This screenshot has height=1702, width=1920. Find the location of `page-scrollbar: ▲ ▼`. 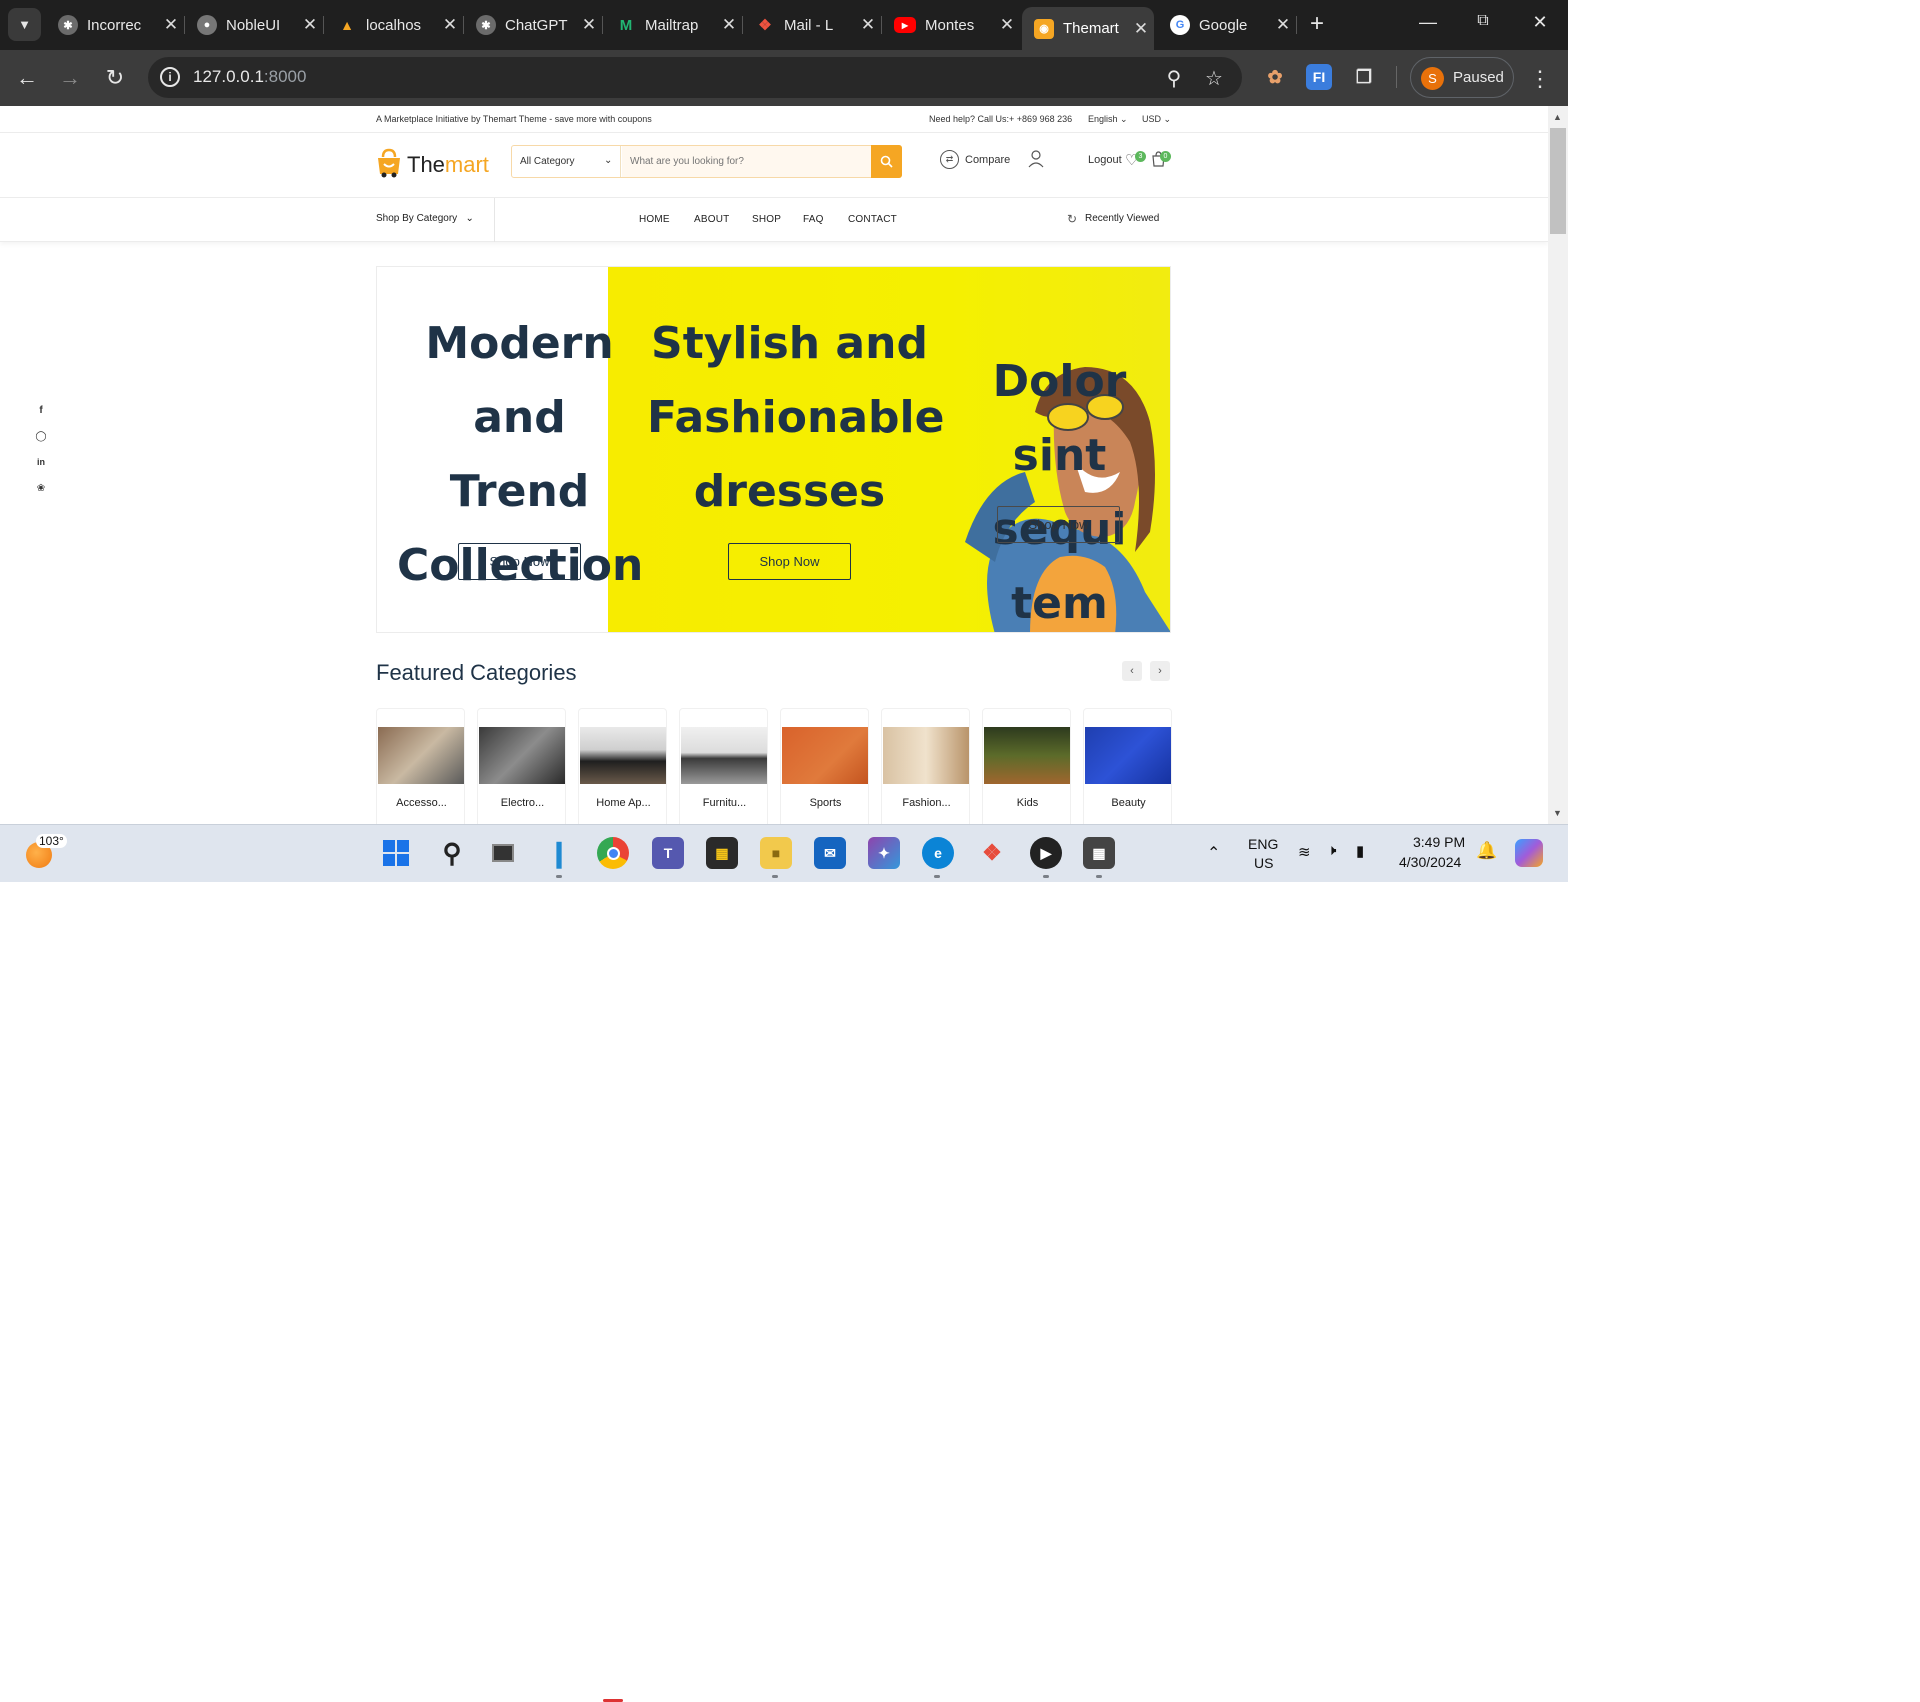

page-scrollbar: ▲ ▼ is located at coordinates (1558, 465).